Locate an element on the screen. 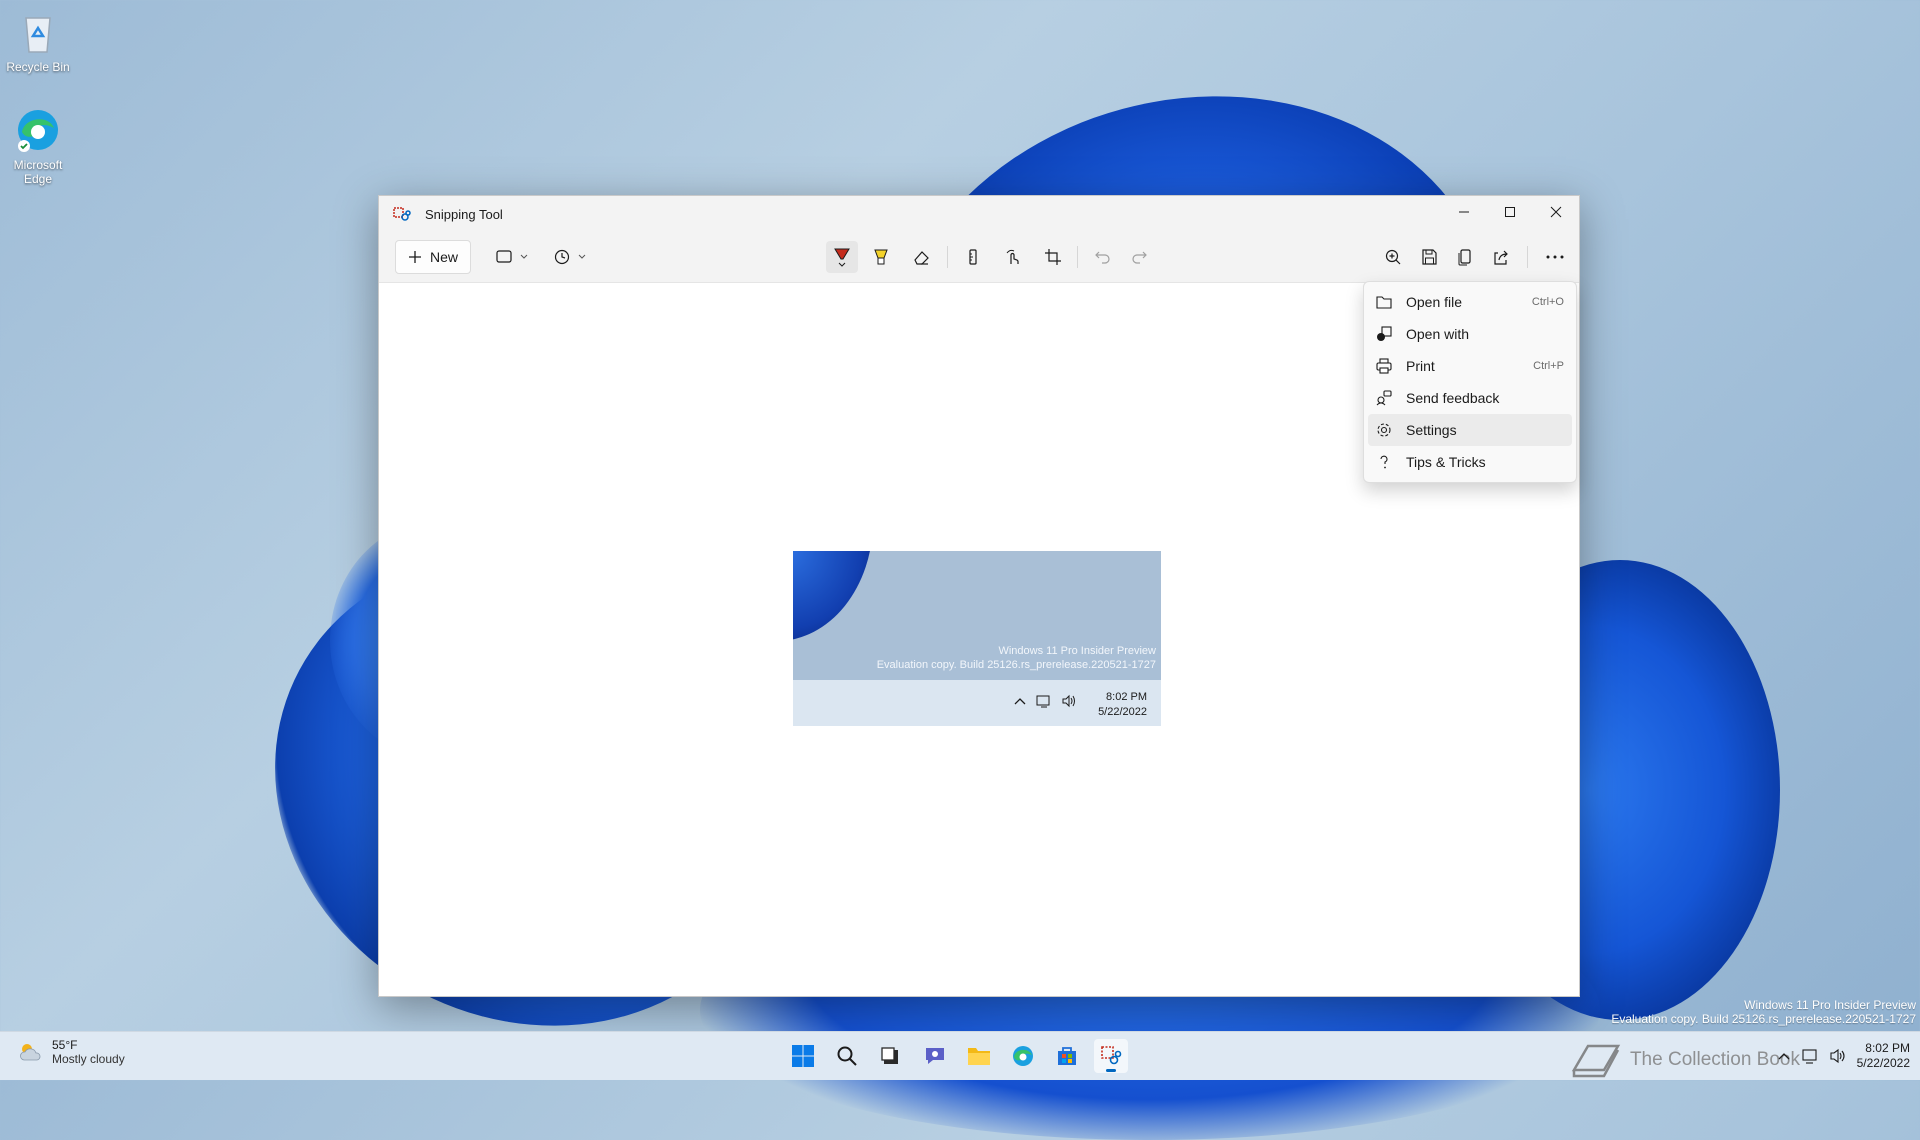 The height and width of the screenshot is (1140, 1920). ballpoint-pen-button is located at coordinates (842, 257).